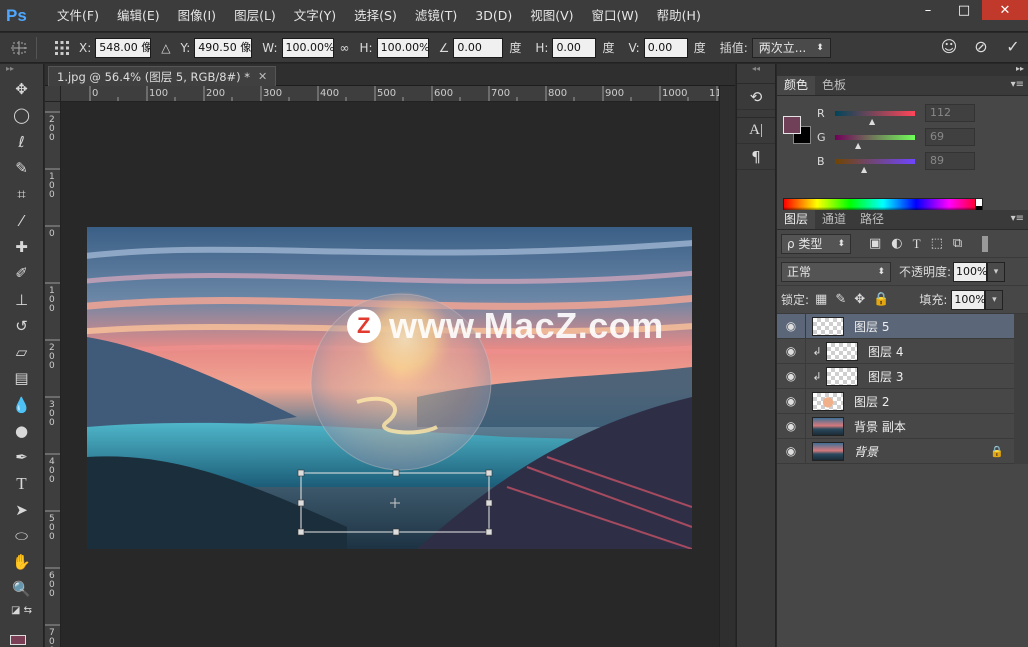 This screenshot has height=647, width=1028. What do you see at coordinates (21, 483) in the screenshot?
I see `type-tool-icon: T` at bounding box center [21, 483].